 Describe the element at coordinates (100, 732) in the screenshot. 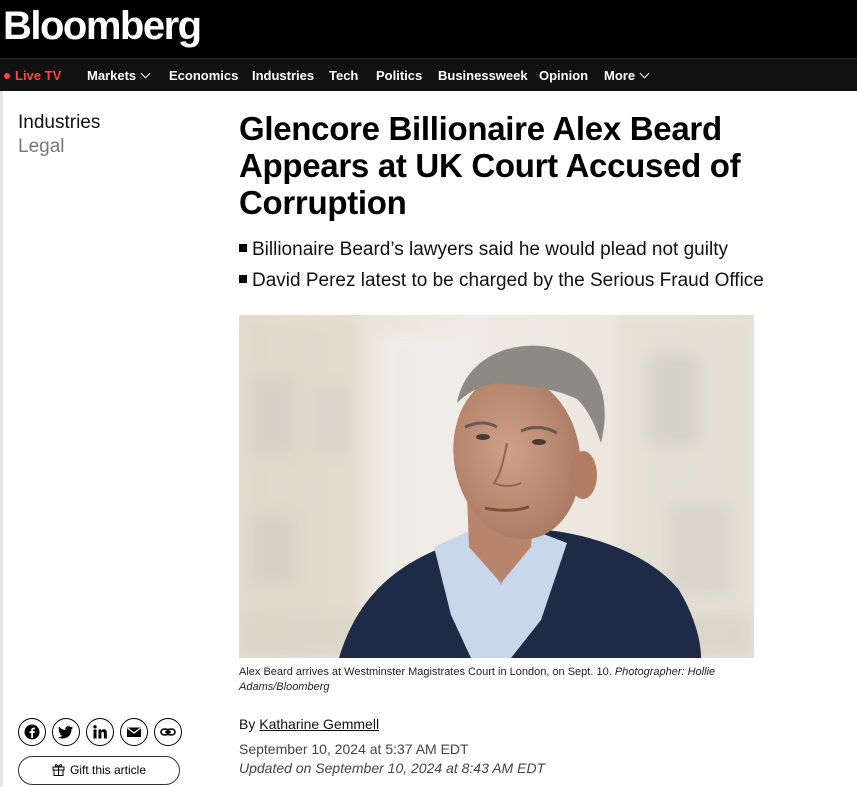

I see `linkedin-icon` at that location.